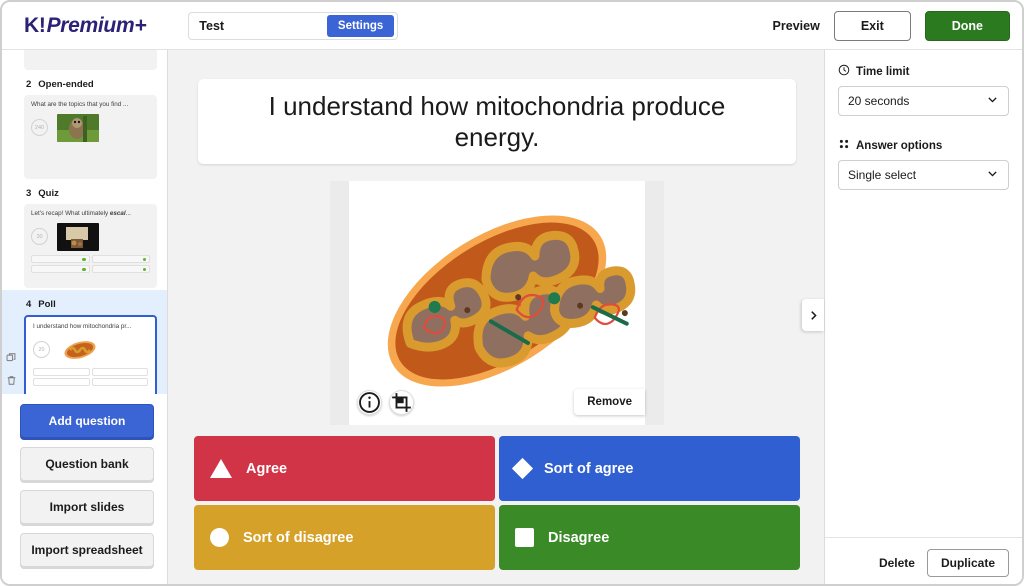  I want to click on logo-premium: Premium+, so click(96, 25).